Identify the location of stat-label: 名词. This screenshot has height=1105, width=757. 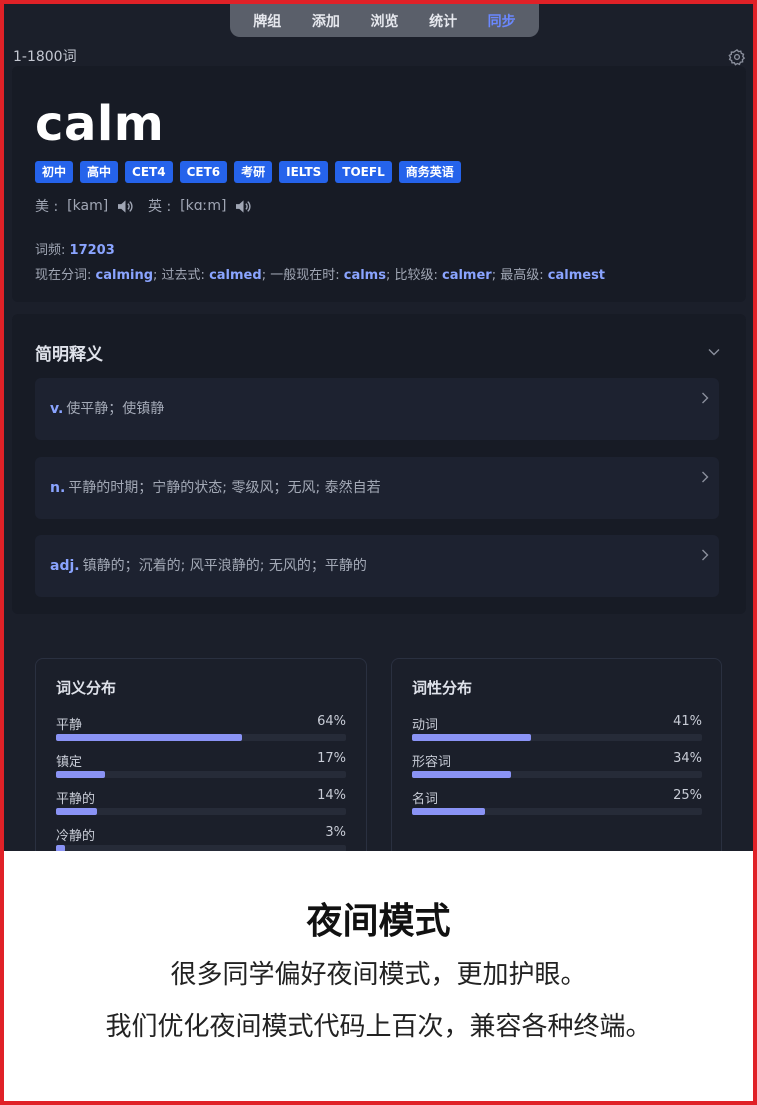
(425, 799).